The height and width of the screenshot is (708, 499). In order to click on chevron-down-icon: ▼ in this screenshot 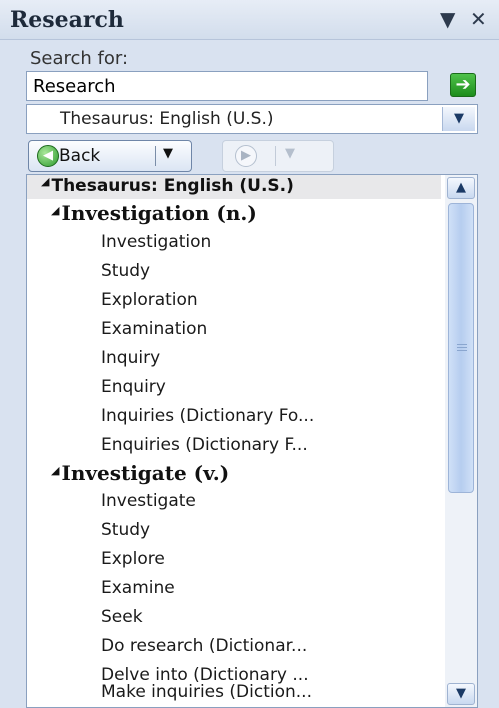, I will do `click(458, 119)`.